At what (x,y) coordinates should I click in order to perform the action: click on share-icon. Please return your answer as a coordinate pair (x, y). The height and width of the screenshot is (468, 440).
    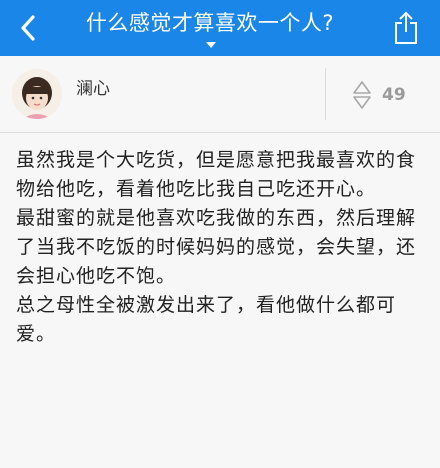
    Looking at the image, I should click on (406, 27).